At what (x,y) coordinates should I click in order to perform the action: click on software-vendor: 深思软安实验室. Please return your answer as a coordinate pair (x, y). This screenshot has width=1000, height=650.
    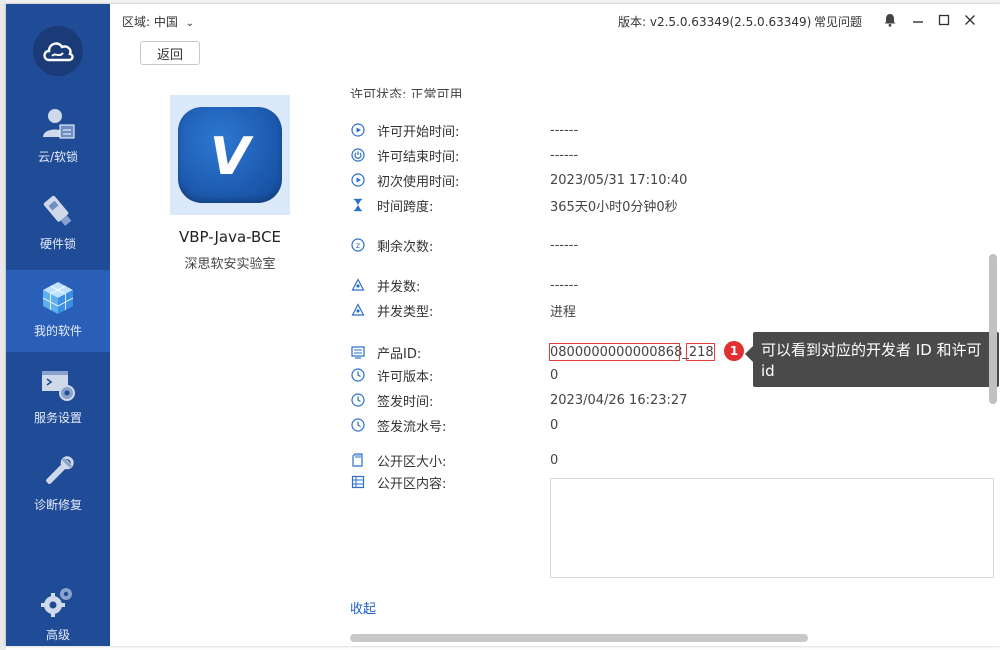
    Looking at the image, I should click on (230, 264).